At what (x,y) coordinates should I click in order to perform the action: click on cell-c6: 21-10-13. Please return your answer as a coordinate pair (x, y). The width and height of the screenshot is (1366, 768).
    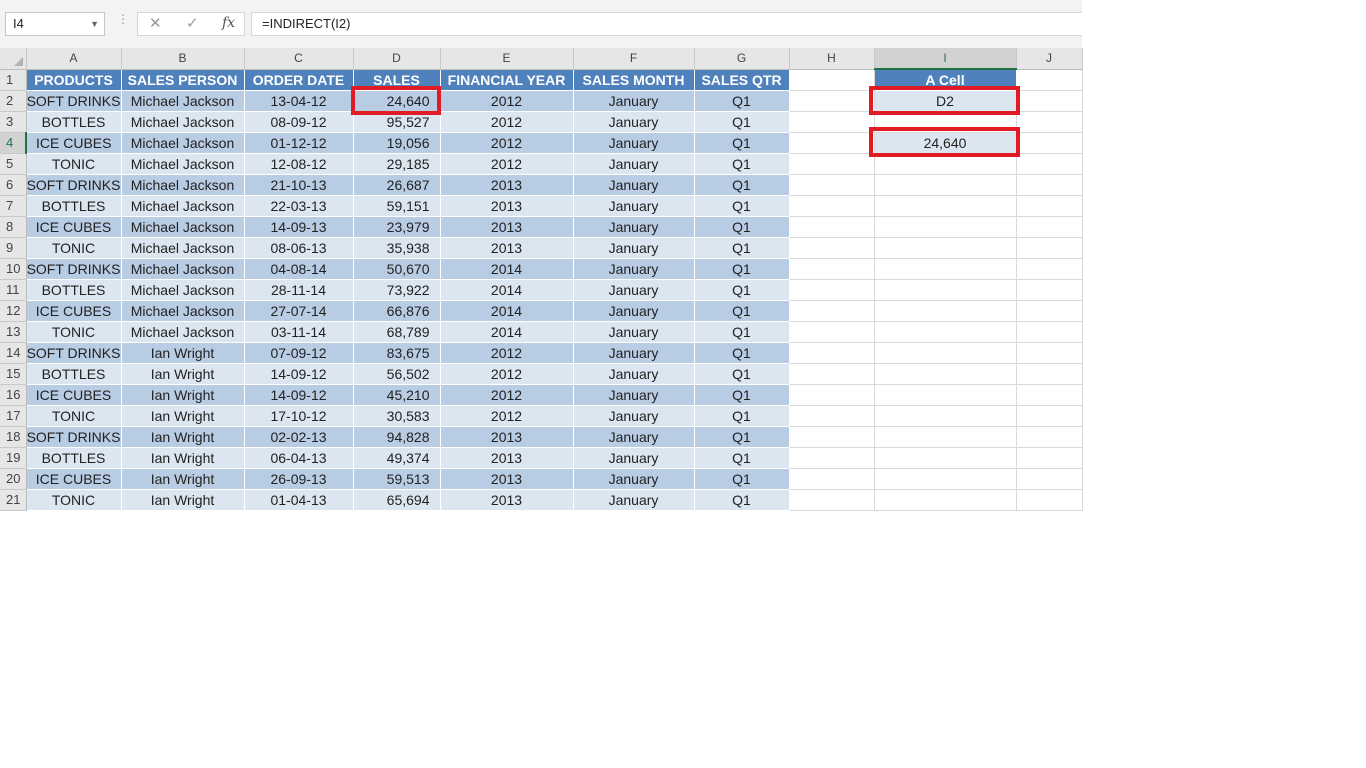
    Looking at the image, I should click on (299, 185).